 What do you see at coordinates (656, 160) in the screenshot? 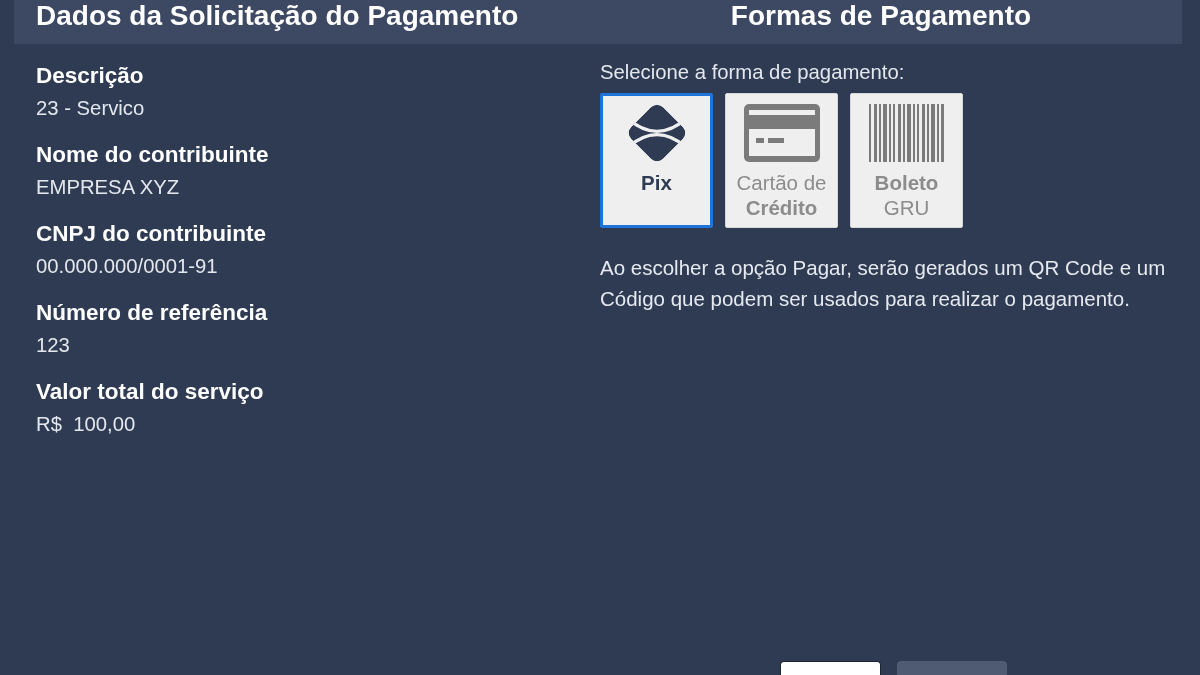
I see `payment-method-option: Pix` at bounding box center [656, 160].